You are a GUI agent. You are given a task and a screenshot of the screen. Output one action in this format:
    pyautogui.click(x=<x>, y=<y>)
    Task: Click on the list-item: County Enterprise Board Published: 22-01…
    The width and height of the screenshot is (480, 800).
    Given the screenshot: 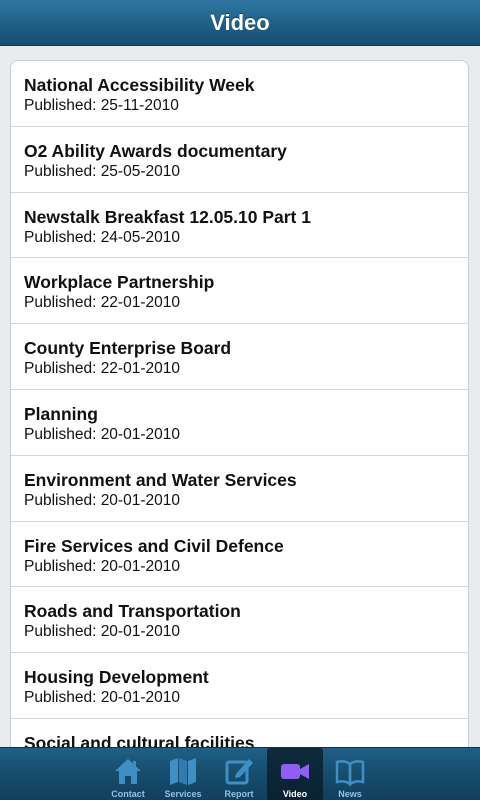 What is the action you would take?
    pyautogui.click(x=239, y=357)
    